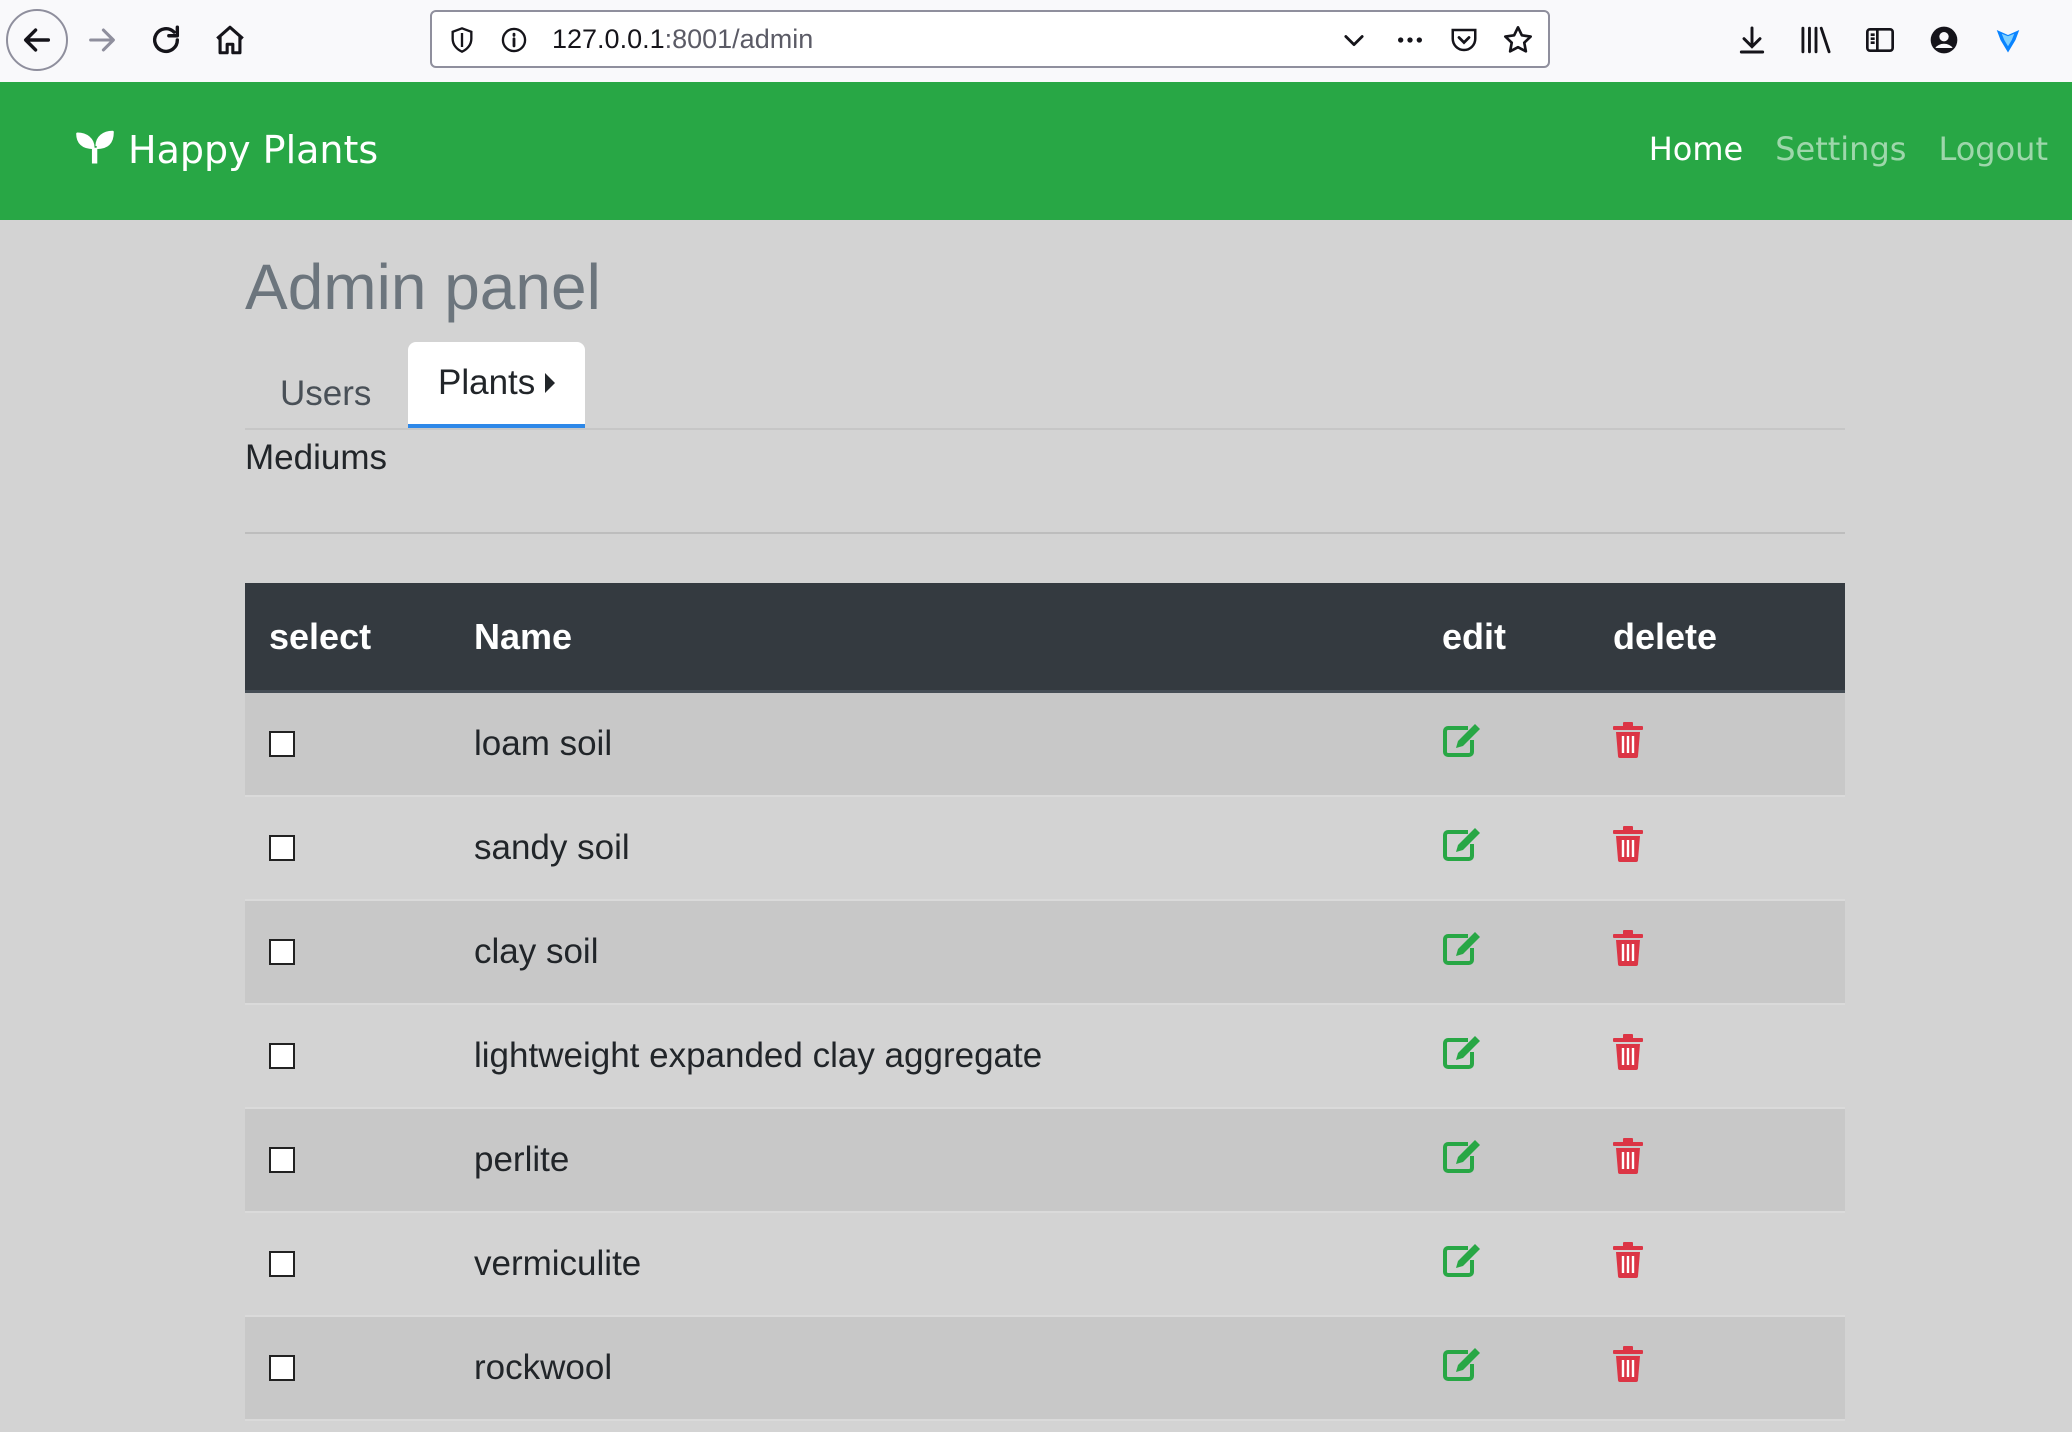 This screenshot has width=2072, height=1432. What do you see at coordinates (1993, 149) in the screenshot?
I see `nav-link-logout: Logout` at bounding box center [1993, 149].